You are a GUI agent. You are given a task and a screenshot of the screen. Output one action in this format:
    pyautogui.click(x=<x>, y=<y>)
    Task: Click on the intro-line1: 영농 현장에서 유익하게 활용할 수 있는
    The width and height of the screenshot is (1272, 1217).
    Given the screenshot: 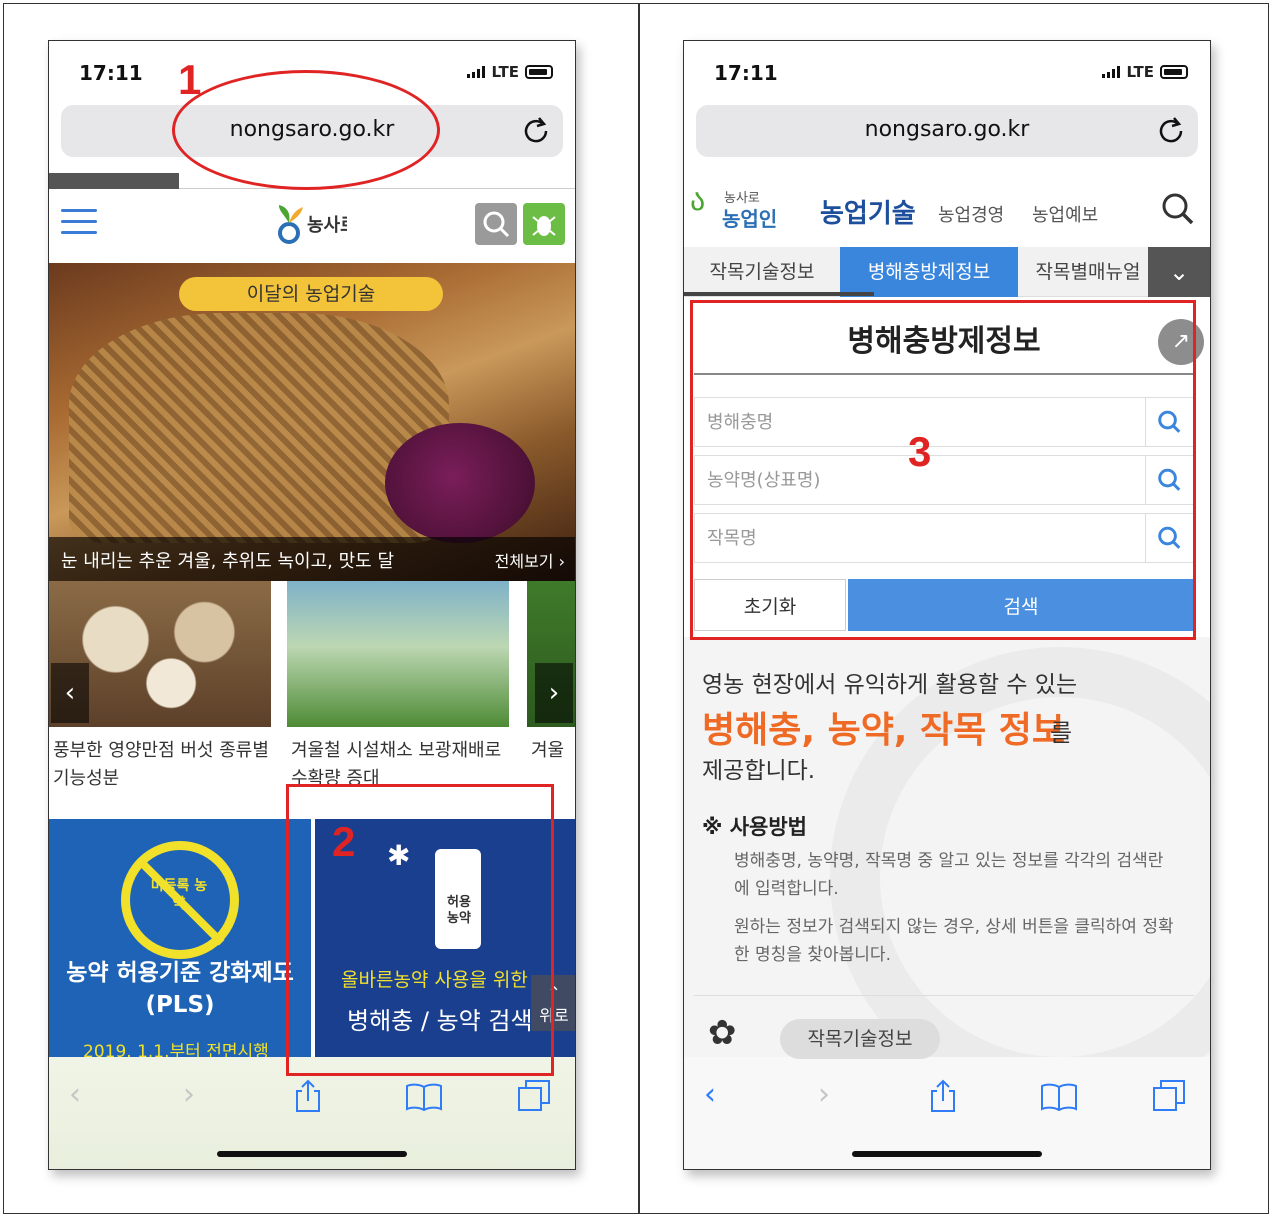 What is the action you would take?
    pyautogui.click(x=890, y=685)
    